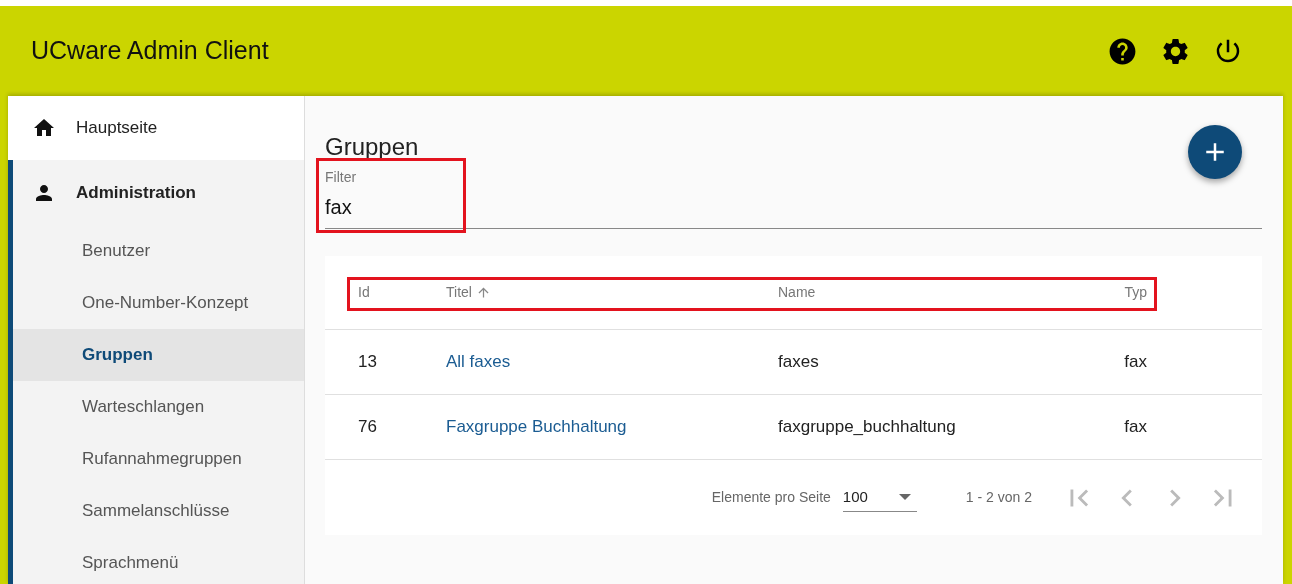 Image resolution: width=1292 pixels, height=584 pixels. I want to click on filter-label: Filter, so click(341, 177).